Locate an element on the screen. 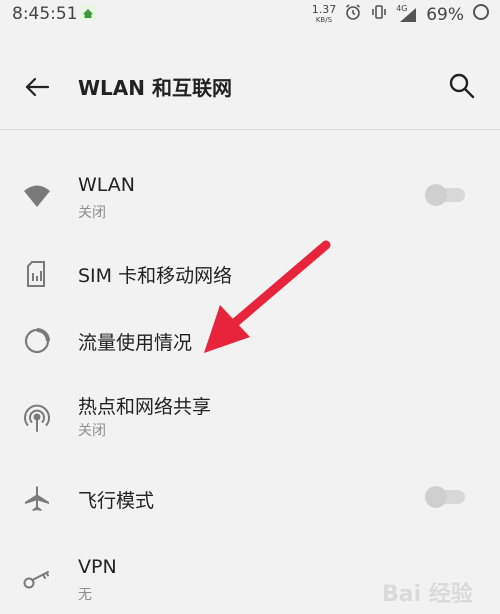 The width and height of the screenshot is (500, 614). settings-item-label: 流量使用情况 is located at coordinates (135, 343).